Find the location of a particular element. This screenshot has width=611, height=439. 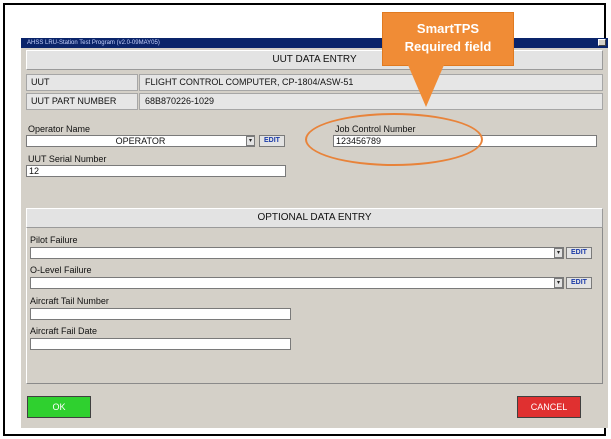

close-button is located at coordinates (602, 42).